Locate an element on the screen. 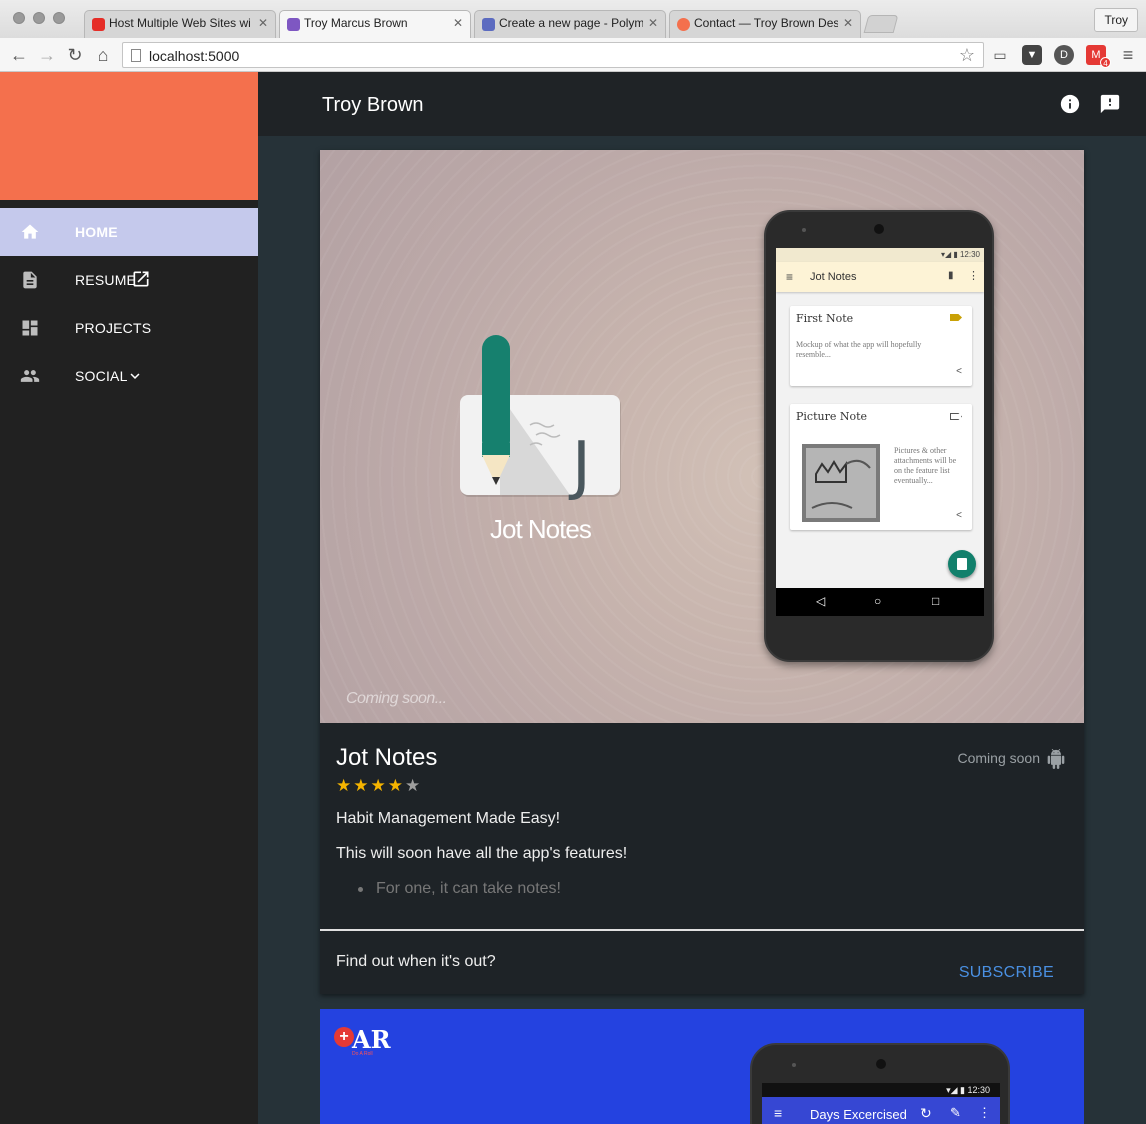 This screenshot has height=1124, width=1146. phone-label-icon is located at coordinates (956, 317).